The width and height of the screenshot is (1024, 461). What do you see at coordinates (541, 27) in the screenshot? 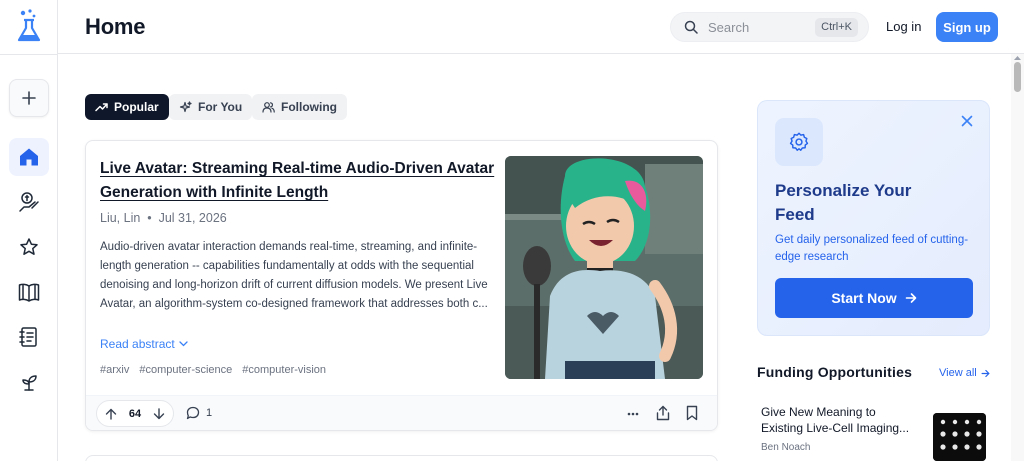
I see `top-header: Home Ctrl+K Log in Sign up` at bounding box center [541, 27].